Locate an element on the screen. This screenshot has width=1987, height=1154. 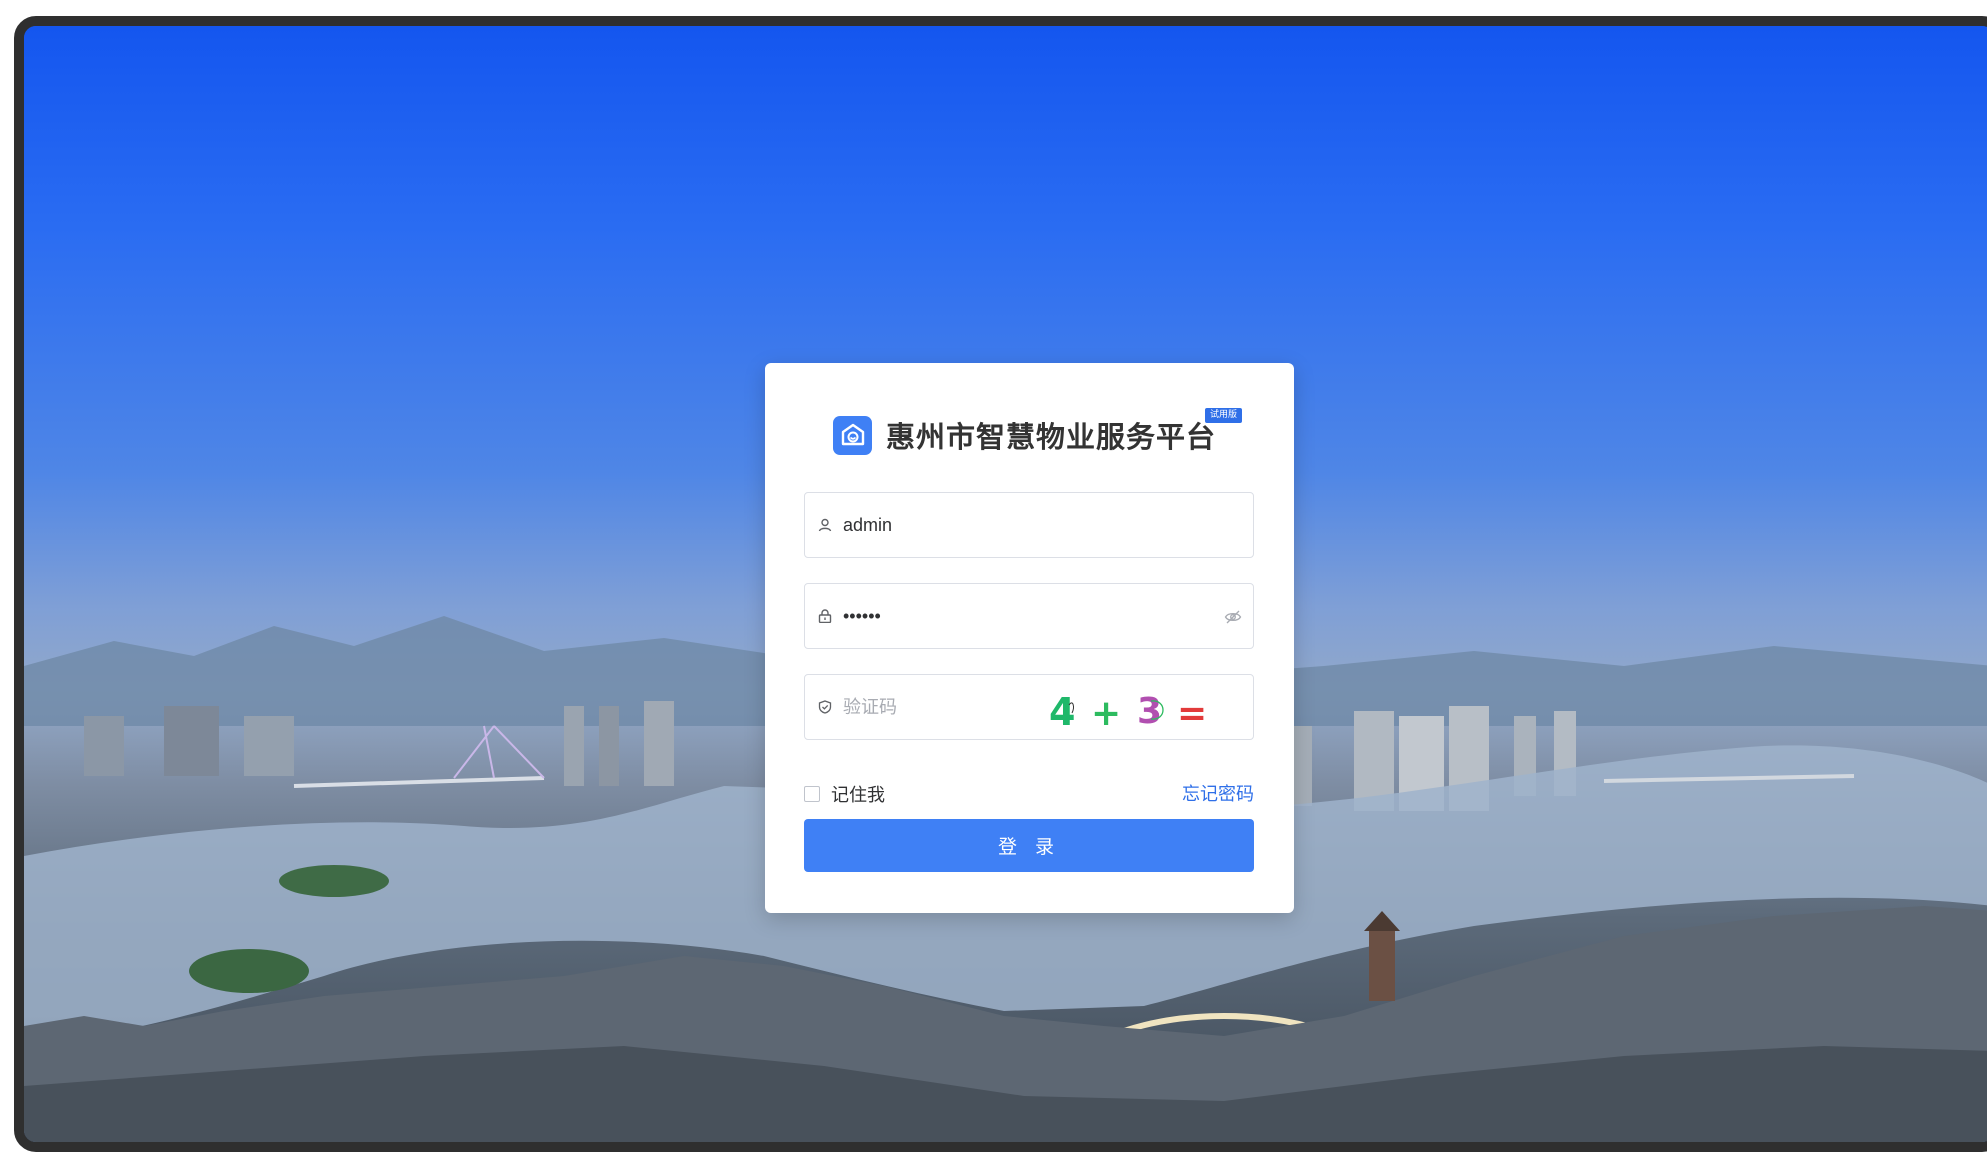
username-input is located at coordinates (993, 525).